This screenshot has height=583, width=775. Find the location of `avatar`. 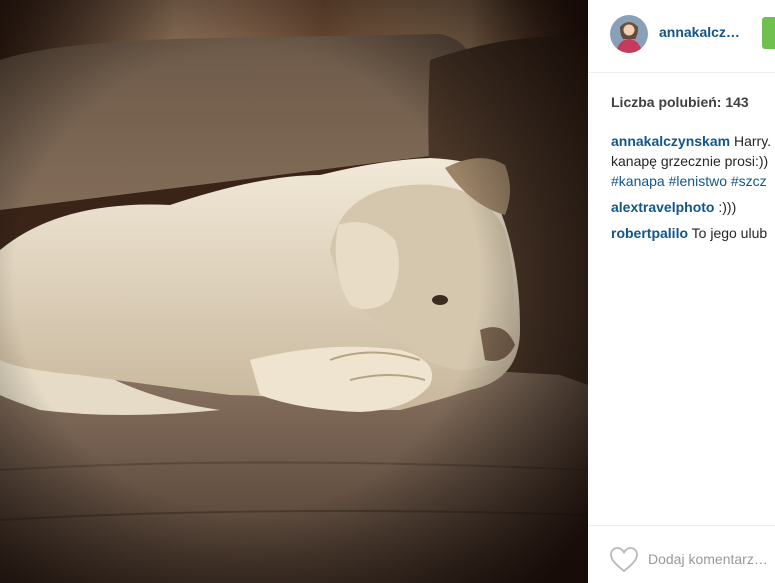

avatar is located at coordinates (629, 34).